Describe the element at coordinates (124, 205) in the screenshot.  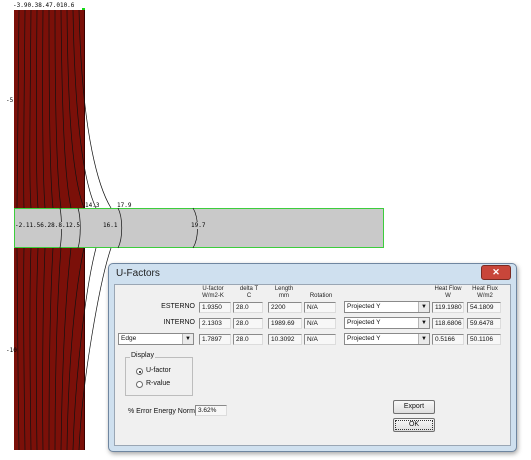
I see `isotherm-label-above-b: 17.9` at that location.